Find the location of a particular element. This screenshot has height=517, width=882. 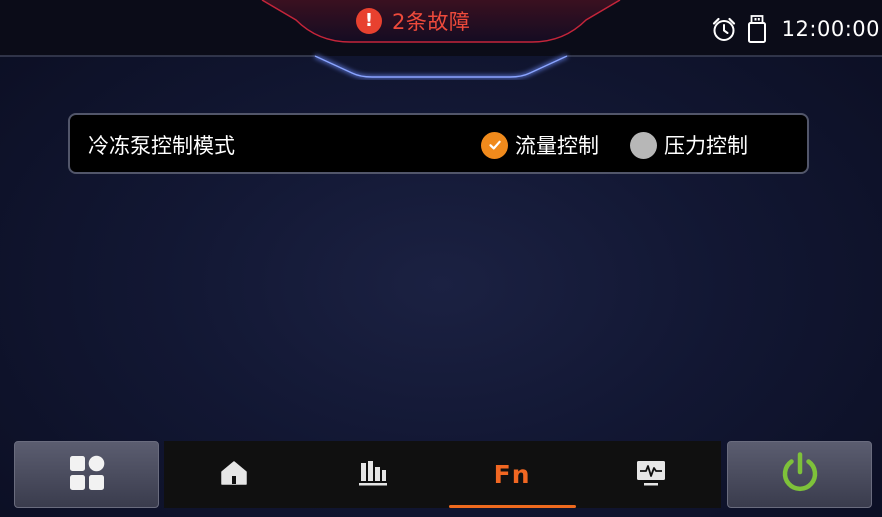

setting-label: 冷冻泵控制模式 is located at coordinates (161, 146).